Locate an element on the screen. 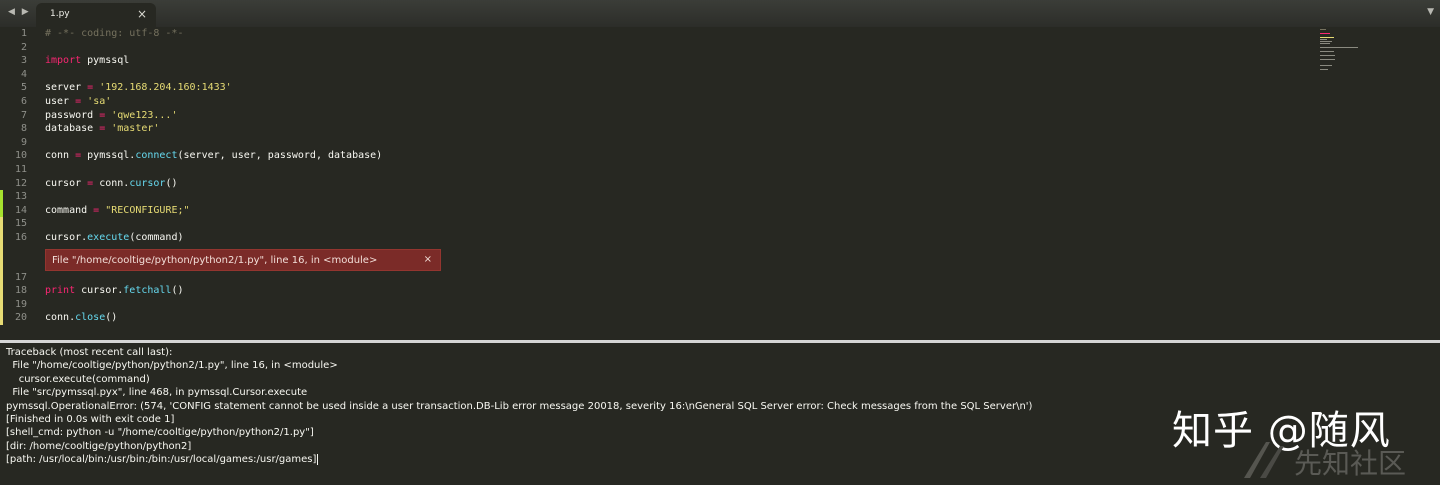  code-line: 8 database = 'master' is located at coordinates (650, 129).